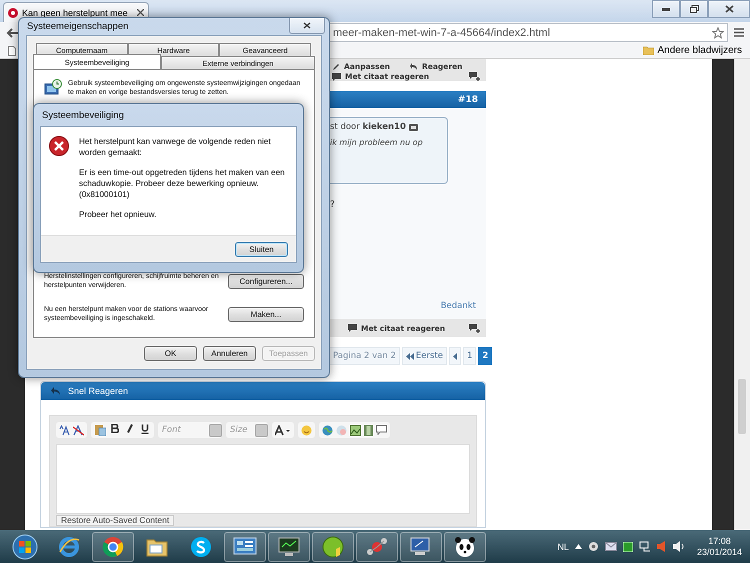 This screenshot has width=750, height=563. I want to click on bold-icon, so click(115, 428).